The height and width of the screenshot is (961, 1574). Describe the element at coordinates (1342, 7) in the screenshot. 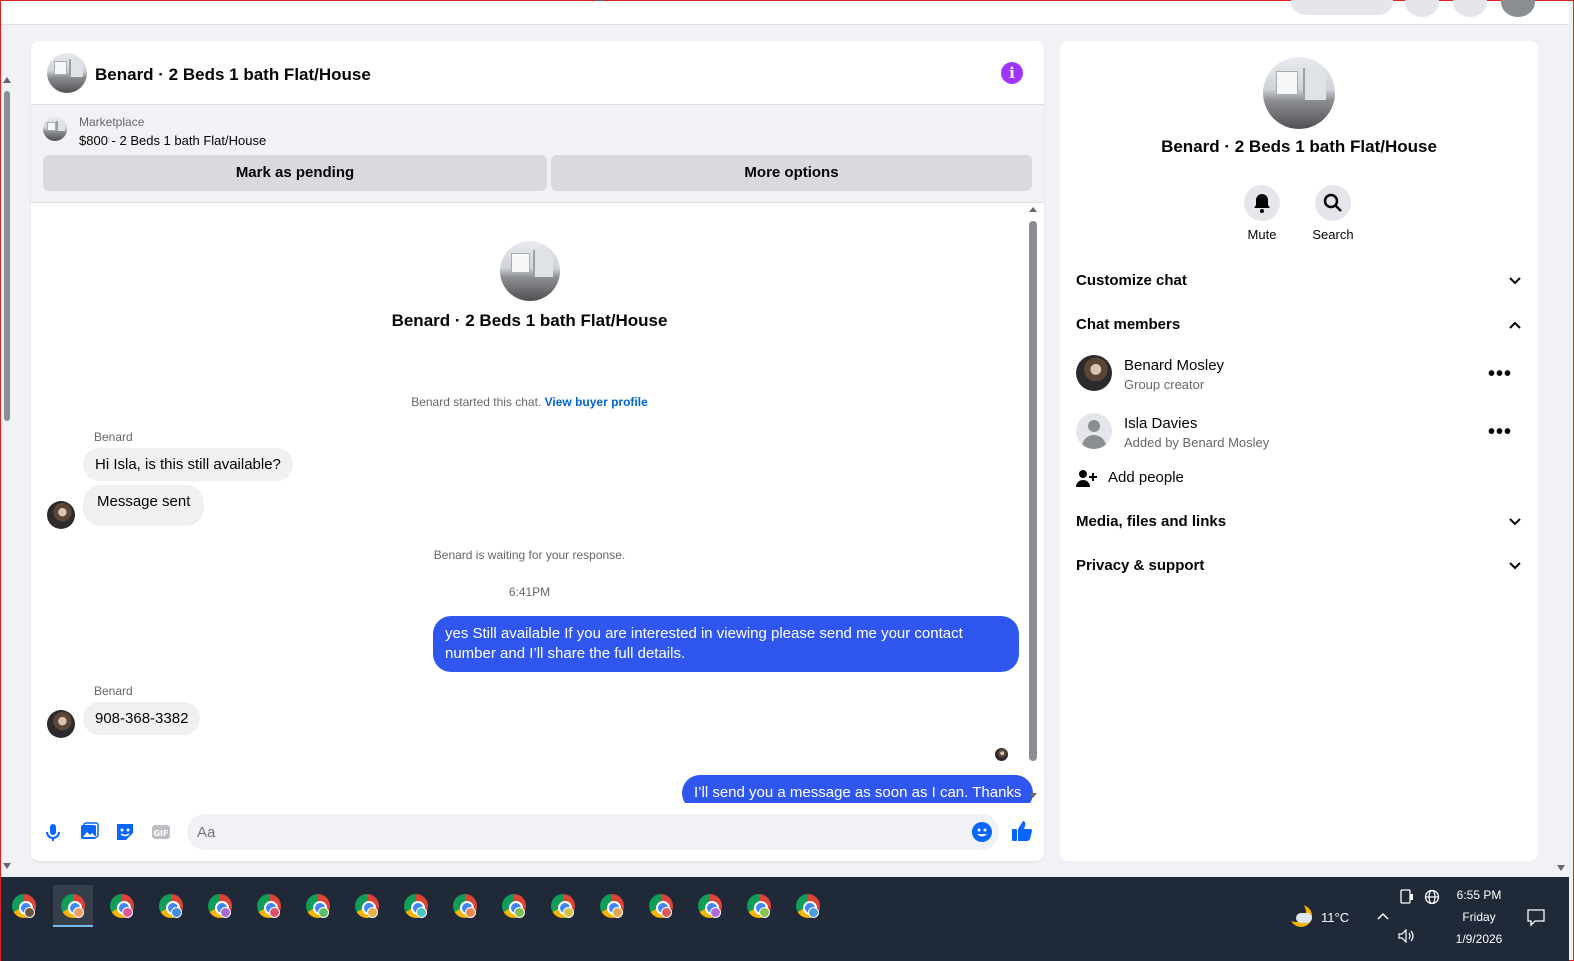

I see `find-friends-button` at that location.